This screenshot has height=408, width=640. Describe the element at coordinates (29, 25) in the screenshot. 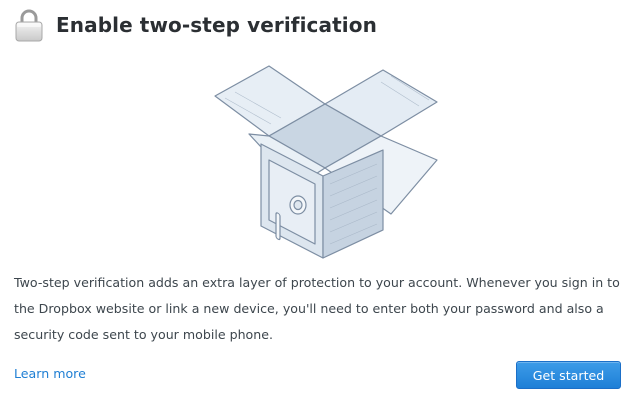

I see `lock-icon` at that location.